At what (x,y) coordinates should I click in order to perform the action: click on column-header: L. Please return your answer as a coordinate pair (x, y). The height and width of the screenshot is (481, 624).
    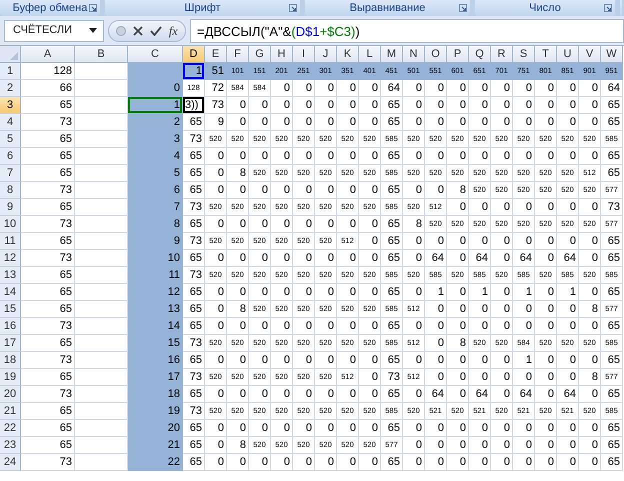
    Looking at the image, I should click on (370, 54).